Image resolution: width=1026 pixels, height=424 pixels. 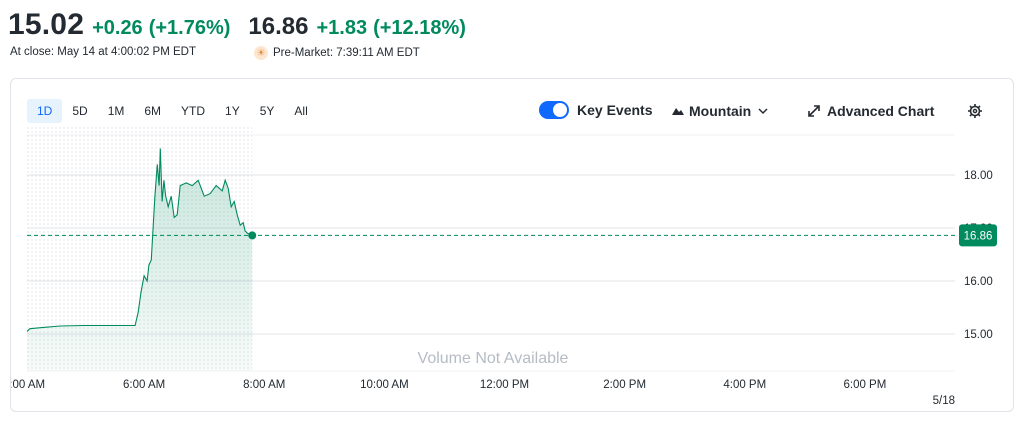 What do you see at coordinates (493, 358) in the screenshot?
I see `volume-not-available: Volume Not Available` at bounding box center [493, 358].